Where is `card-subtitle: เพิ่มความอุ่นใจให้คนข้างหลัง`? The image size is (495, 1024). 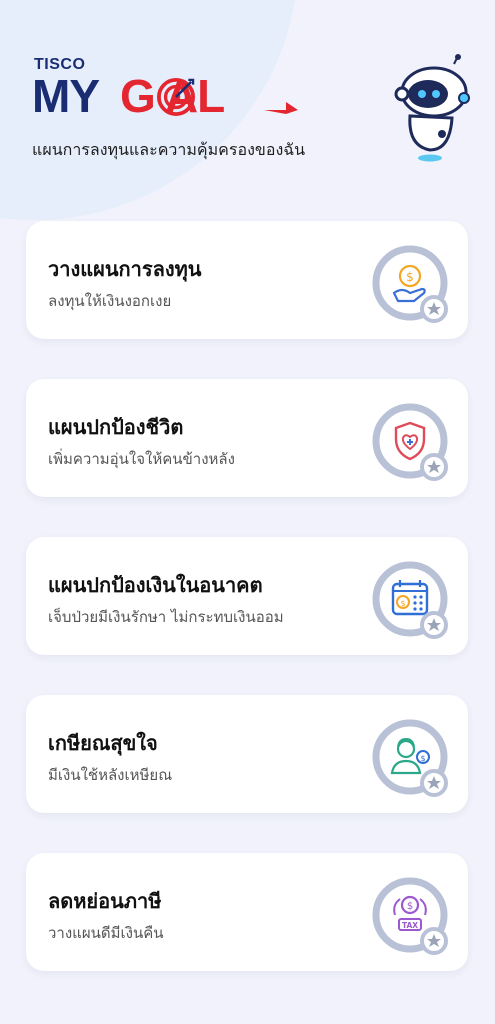 card-subtitle: เพิ่มความอุ่นใจให้คนข้างหลัง is located at coordinates (141, 459).